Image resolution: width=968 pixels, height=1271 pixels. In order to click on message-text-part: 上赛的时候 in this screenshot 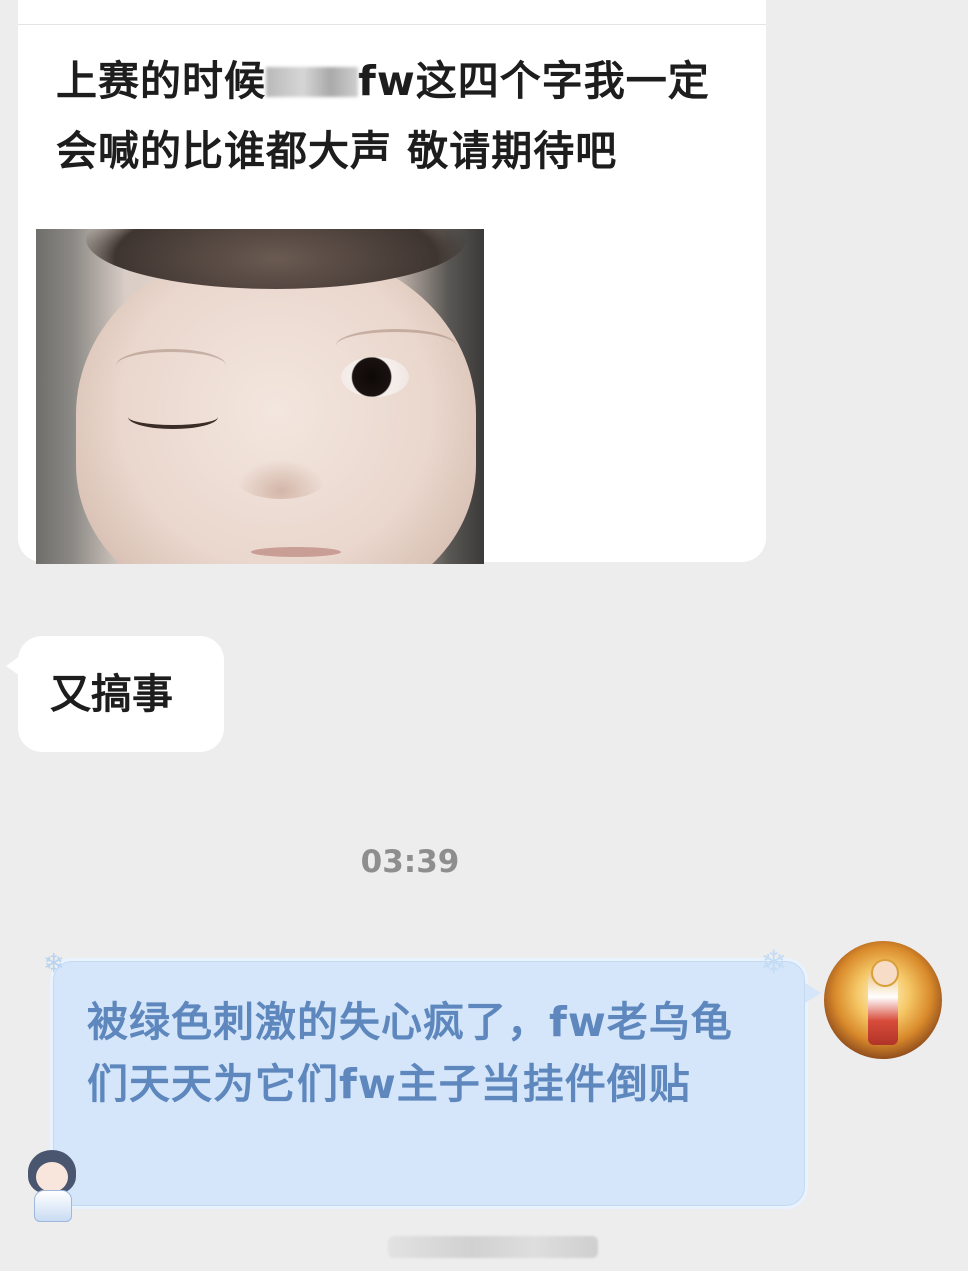, I will do `click(161, 81)`.